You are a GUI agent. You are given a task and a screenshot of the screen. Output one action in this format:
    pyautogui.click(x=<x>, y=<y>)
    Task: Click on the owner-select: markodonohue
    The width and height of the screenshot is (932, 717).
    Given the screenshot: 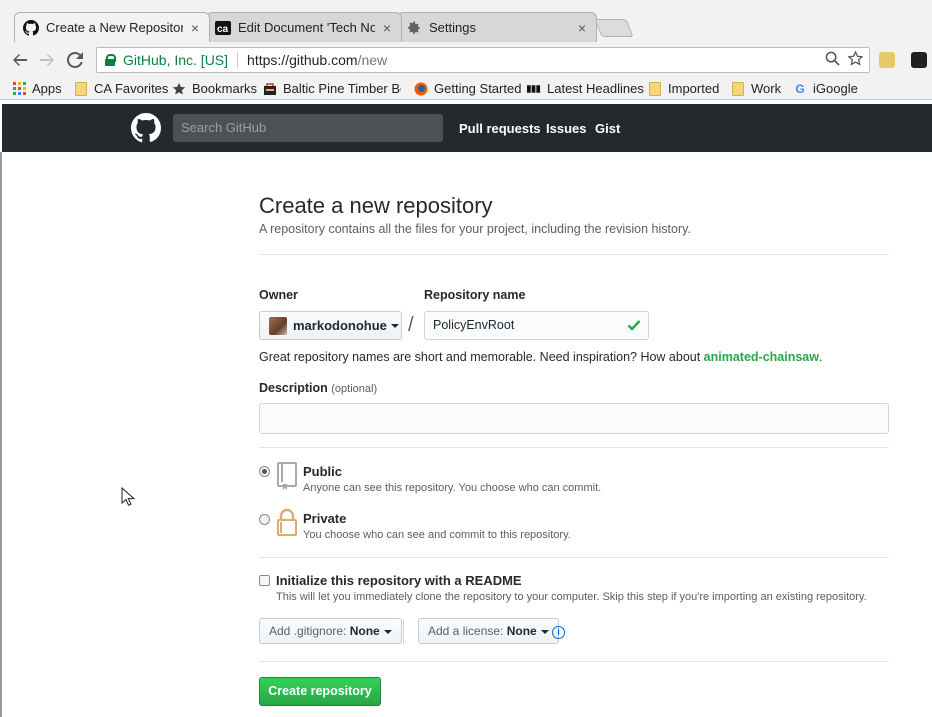 What is the action you would take?
    pyautogui.click(x=330, y=325)
    